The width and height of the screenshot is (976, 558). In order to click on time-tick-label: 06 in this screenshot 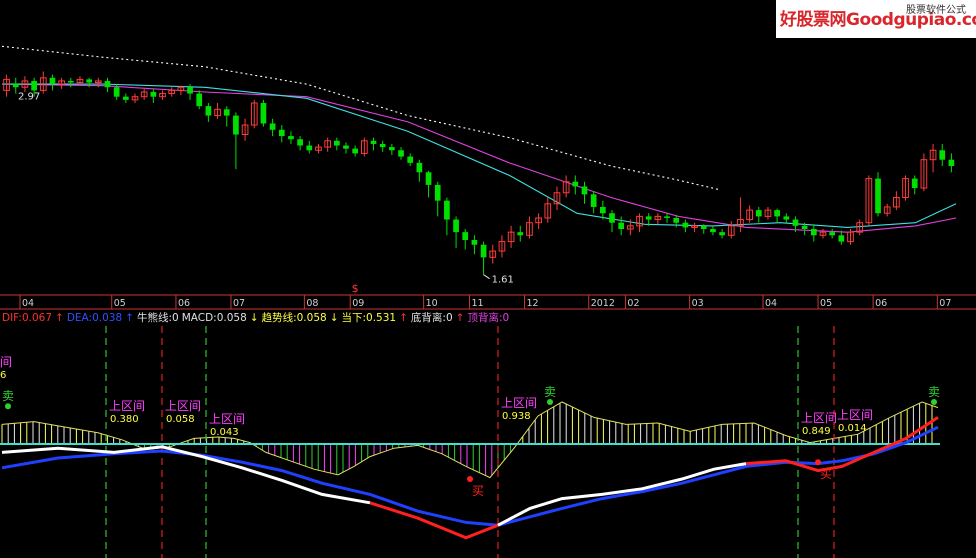, I will do `click(184, 303)`.